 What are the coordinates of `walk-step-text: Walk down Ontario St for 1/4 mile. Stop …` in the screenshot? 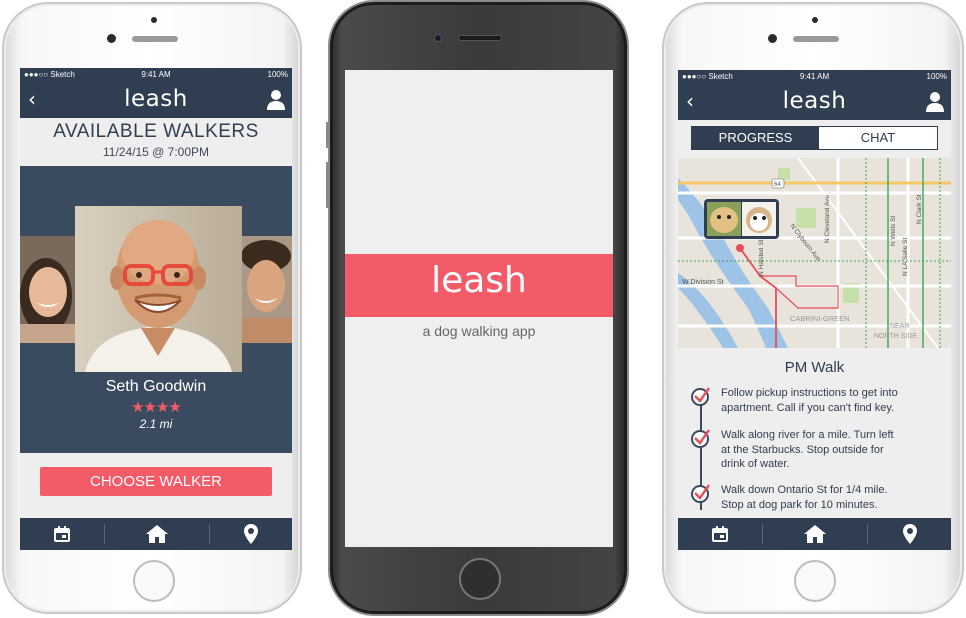 It's located at (833, 497).